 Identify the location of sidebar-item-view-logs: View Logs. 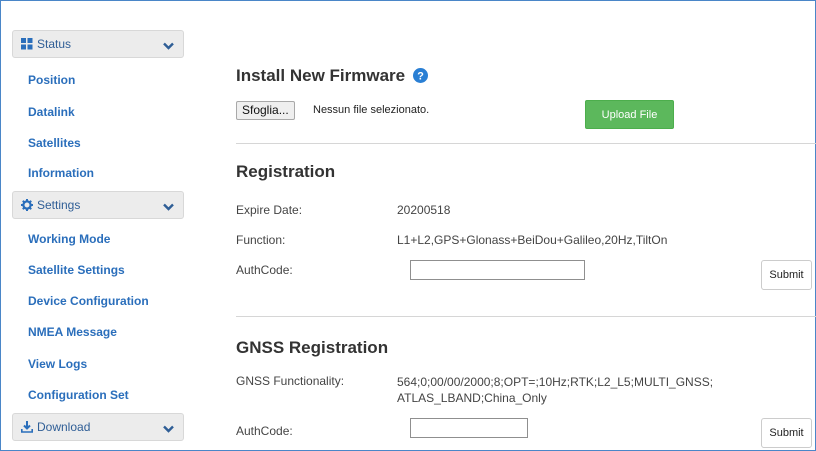
(57, 364).